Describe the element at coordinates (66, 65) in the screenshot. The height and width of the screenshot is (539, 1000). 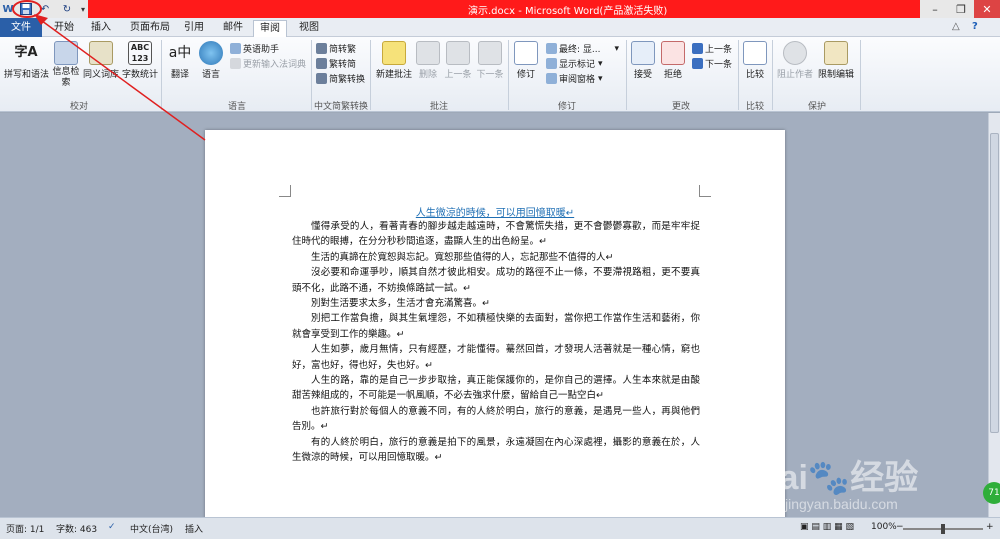
I see `research-button: 信息检索` at that location.